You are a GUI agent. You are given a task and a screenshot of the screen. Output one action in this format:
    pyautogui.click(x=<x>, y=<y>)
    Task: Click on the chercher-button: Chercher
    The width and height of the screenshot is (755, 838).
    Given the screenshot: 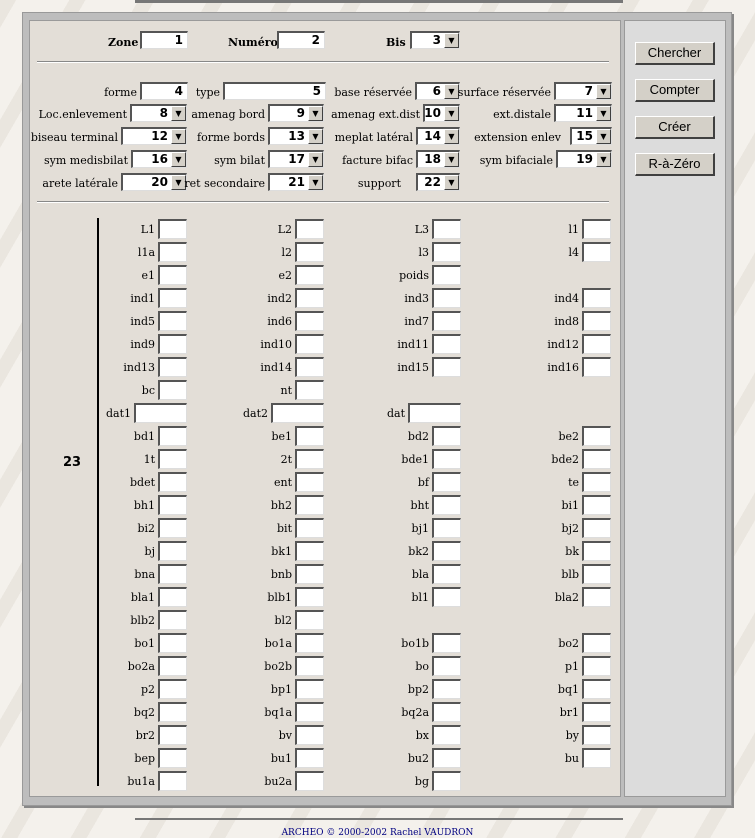 What is the action you would take?
    pyautogui.click(x=675, y=53)
    